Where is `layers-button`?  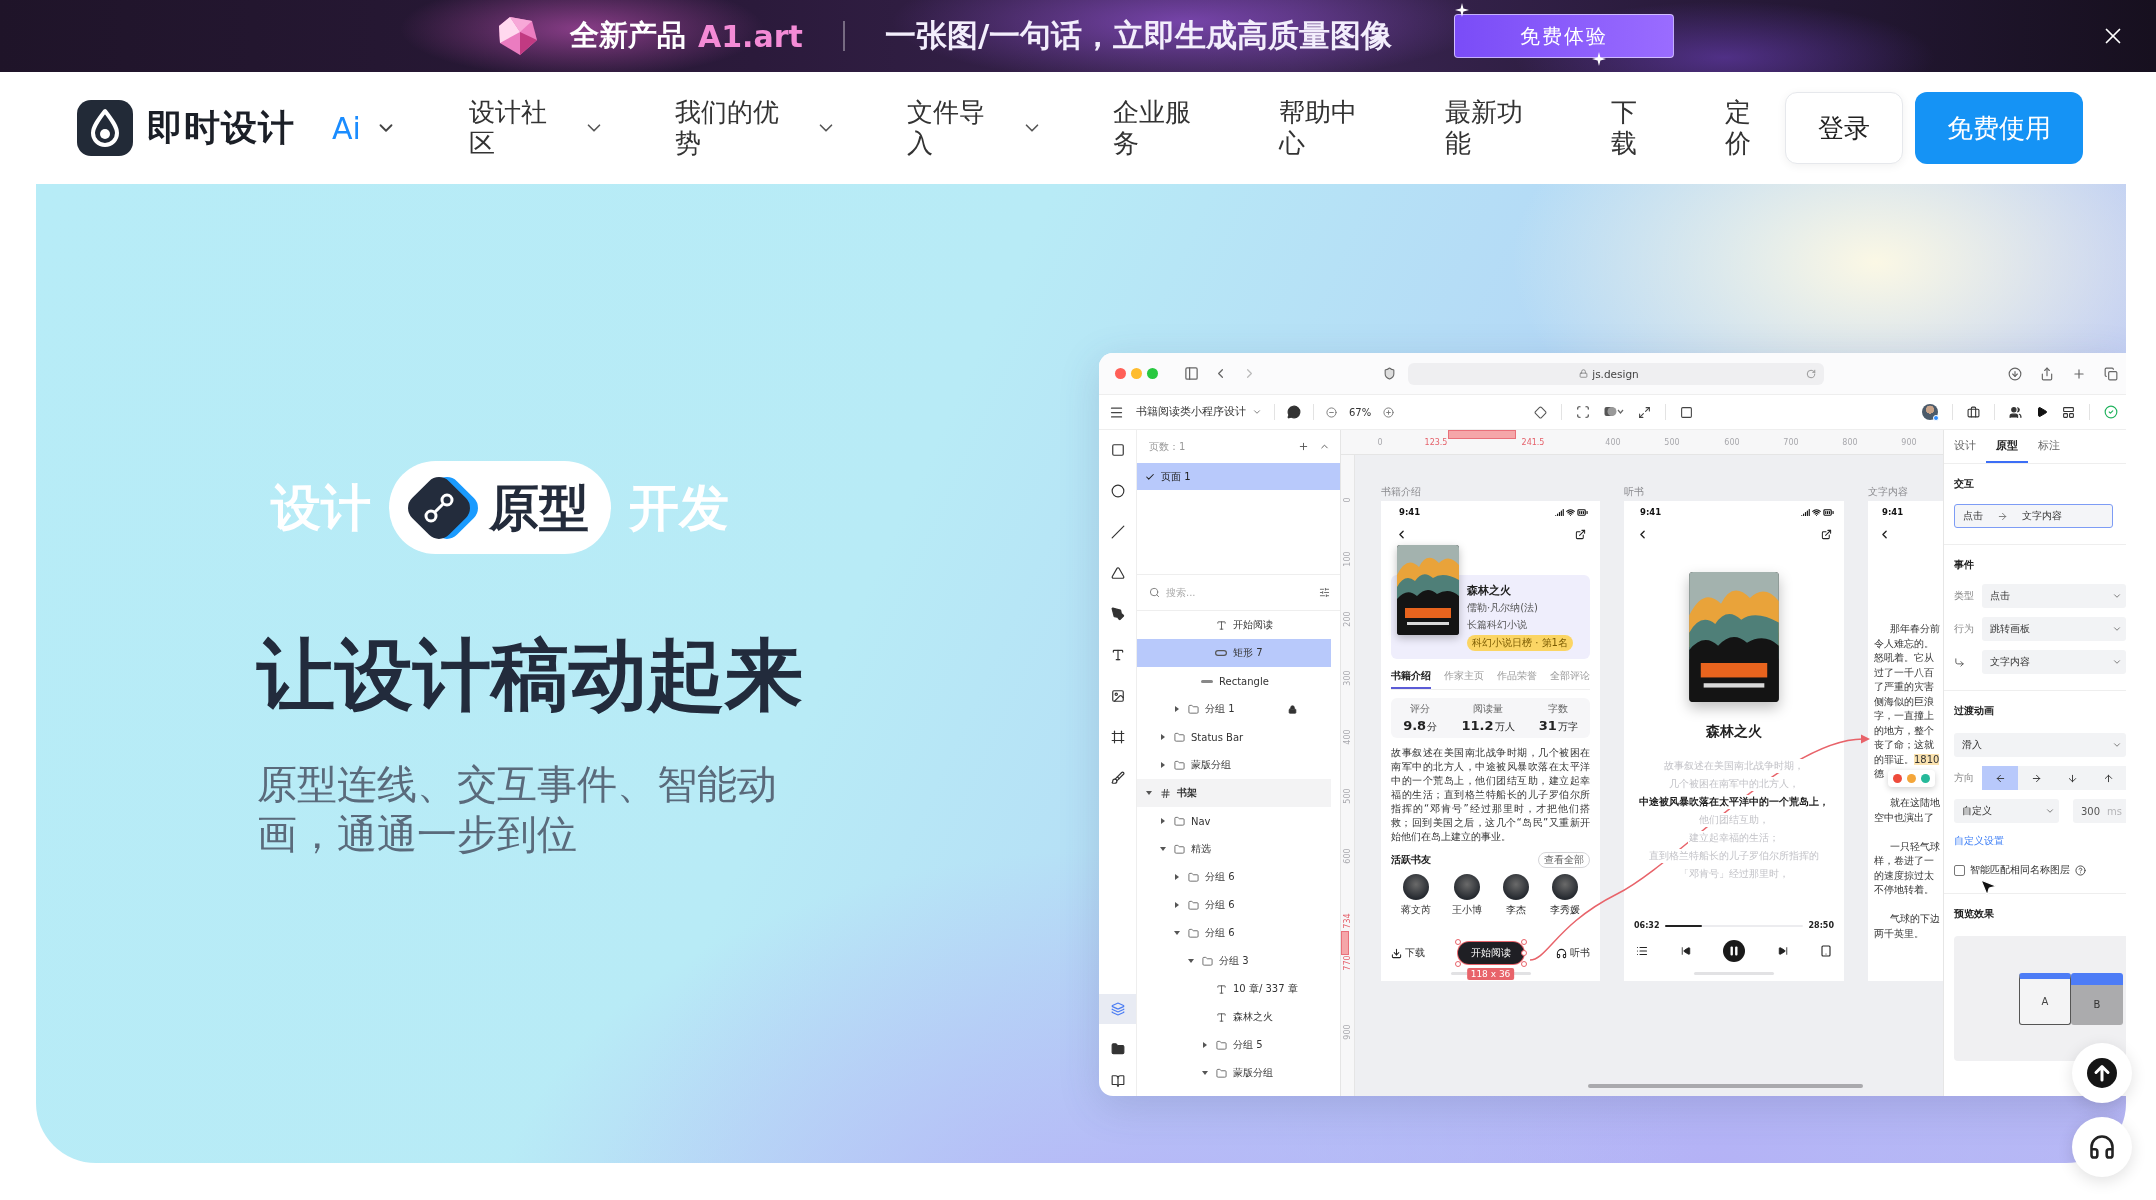
layers-button is located at coordinates (1117, 1009).